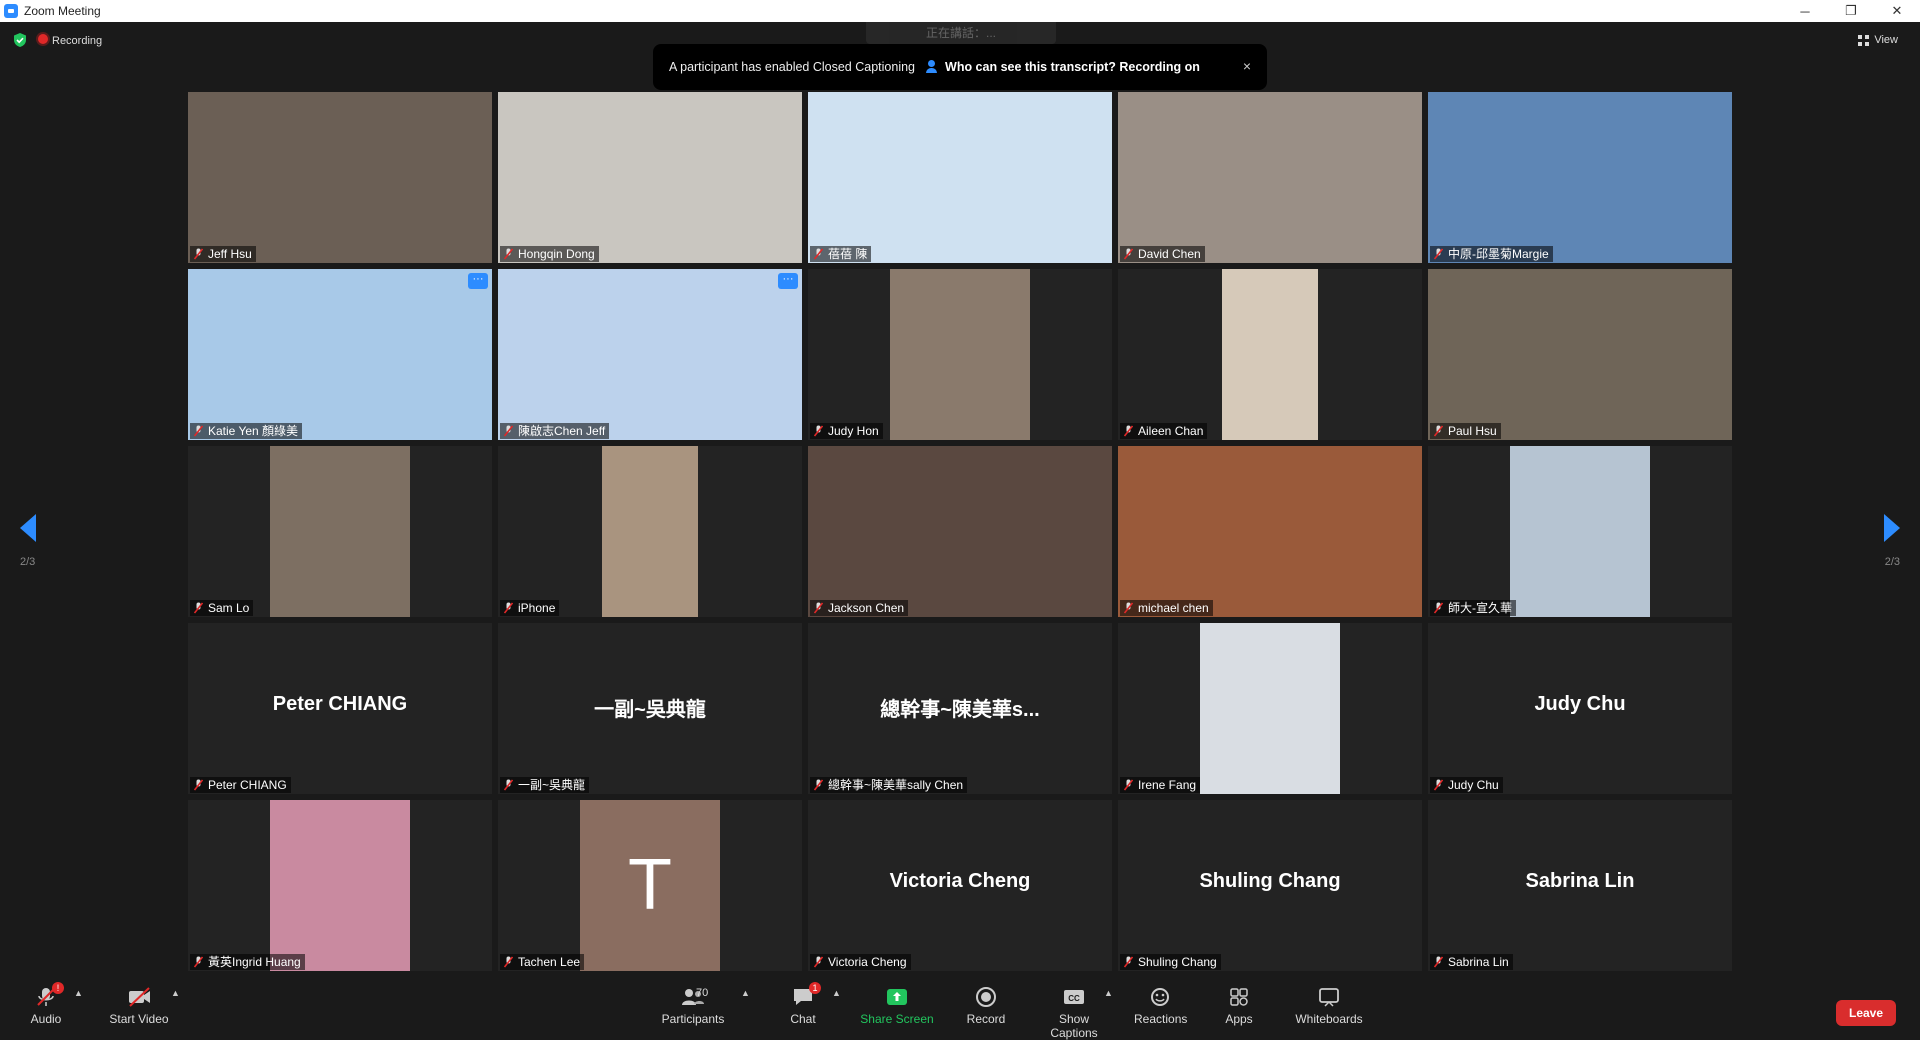  What do you see at coordinates (1239, 1006) in the screenshot?
I see `apps-button: Apps` at bounding box center [1239, 1006].